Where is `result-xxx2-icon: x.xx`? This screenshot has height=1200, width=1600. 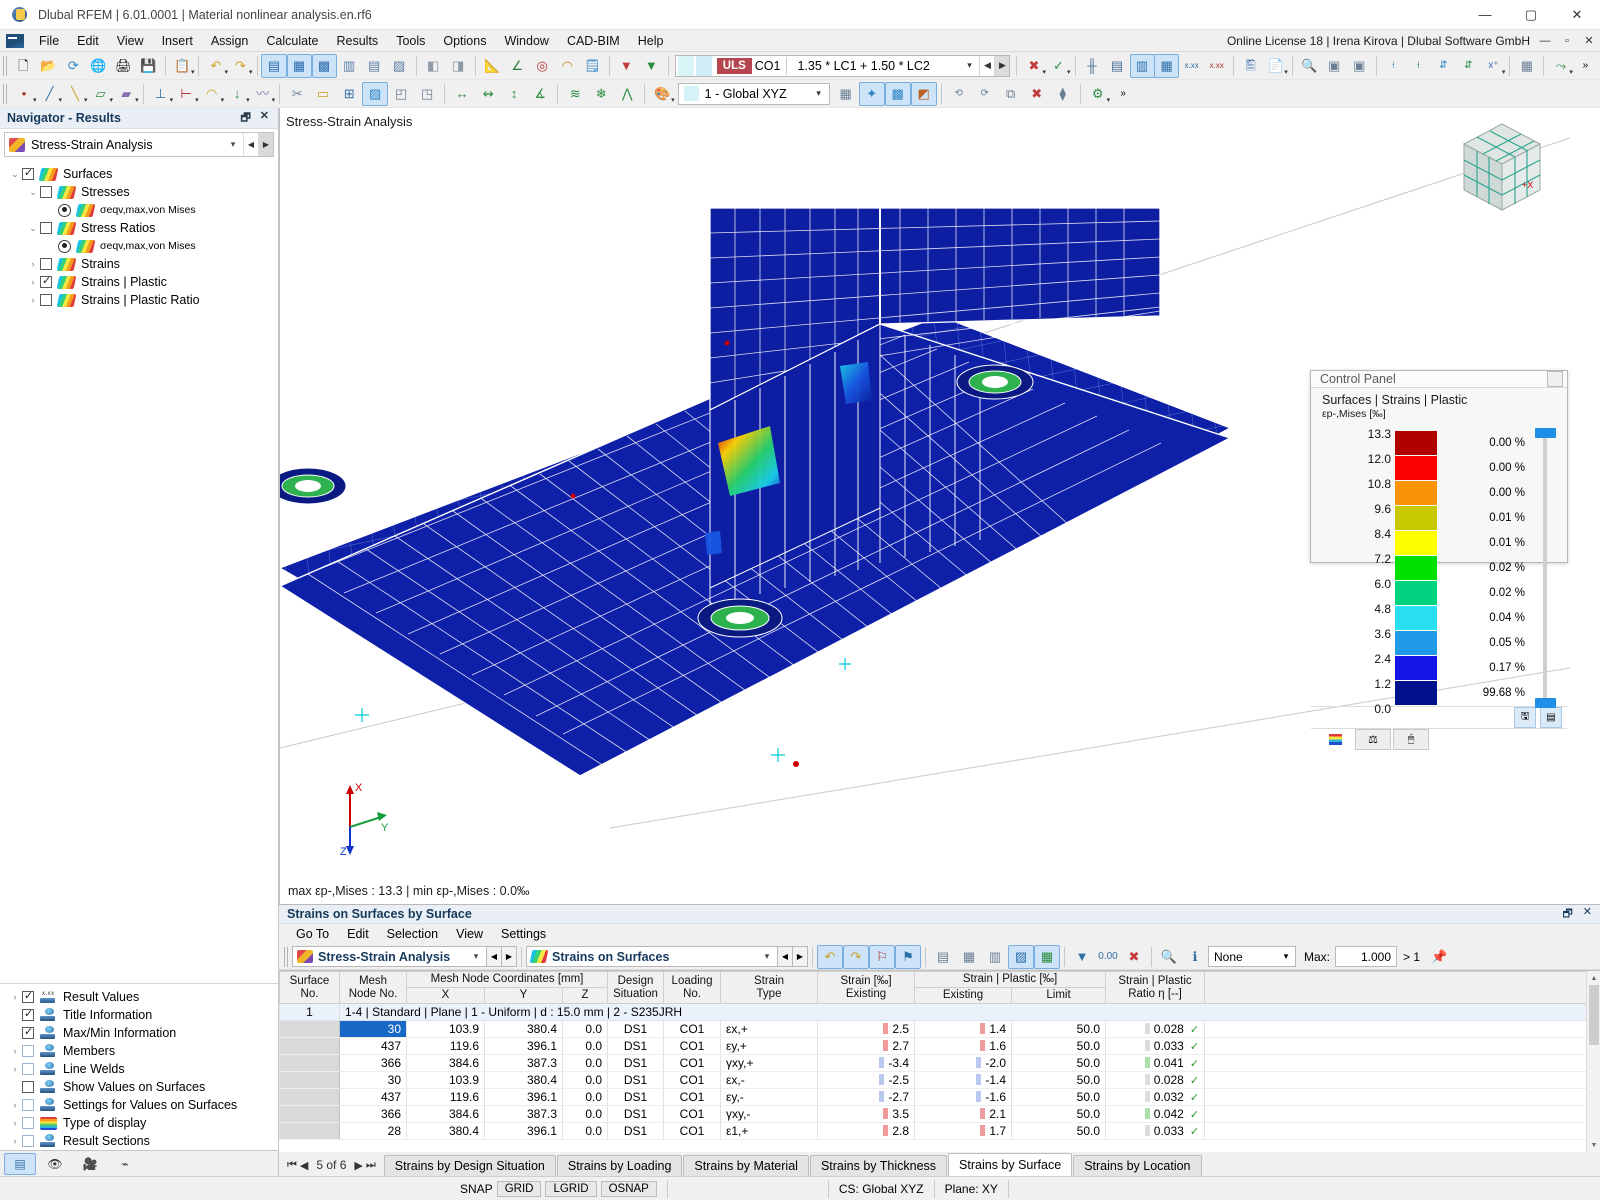 result-xxx2-icon: x.xx is located at coordinates (1216, 66).